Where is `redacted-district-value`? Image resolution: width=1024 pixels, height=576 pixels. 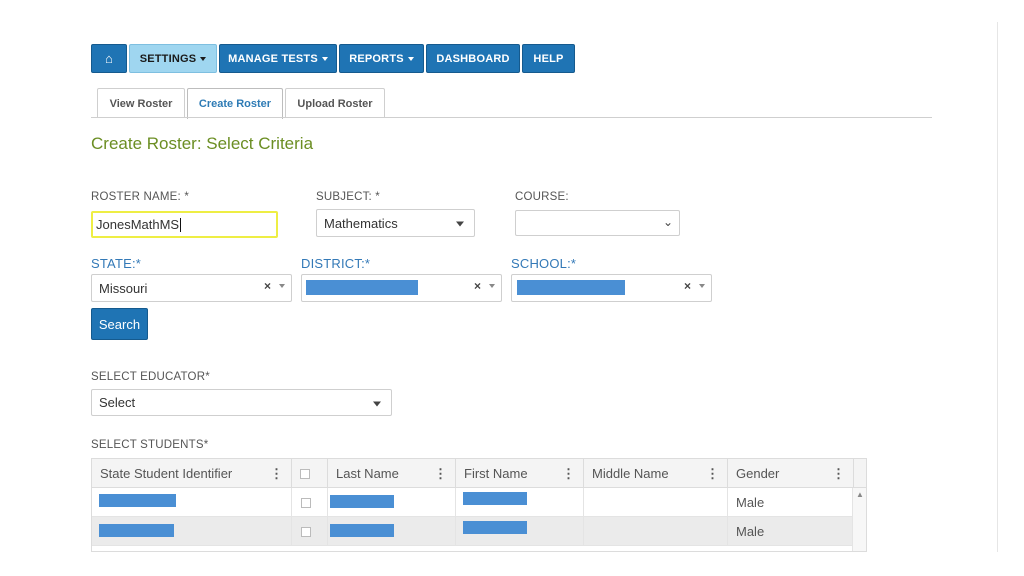
redacted-district-value is located at coordinates (362, 287).